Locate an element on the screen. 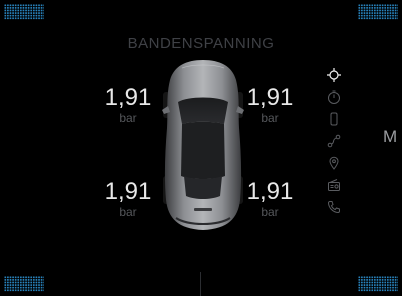 The height and width of the screenshot is (296, 402). radio-icon is located at coordinates (334, 185).